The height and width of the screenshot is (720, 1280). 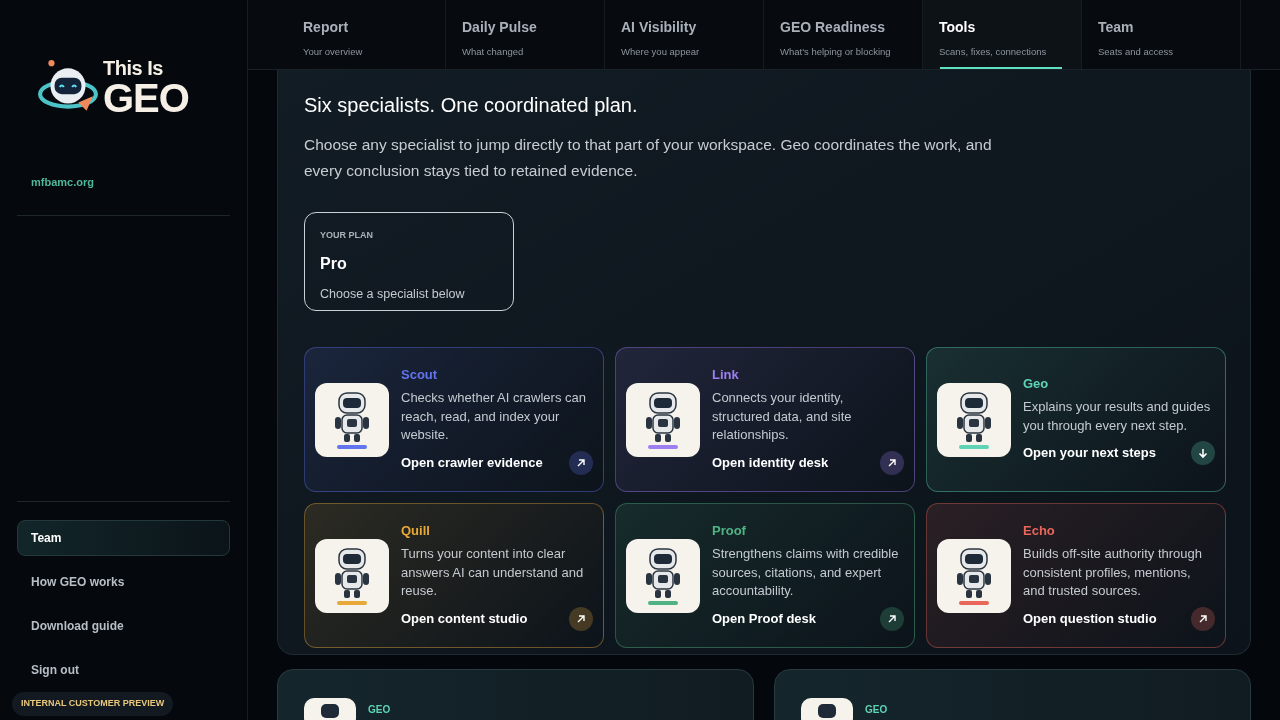 What do you see at coordinates (471, 105) in the screenshot?
I see `section-heading: Six specialists. One coordinated plan.` at bounding box center [471, 105].